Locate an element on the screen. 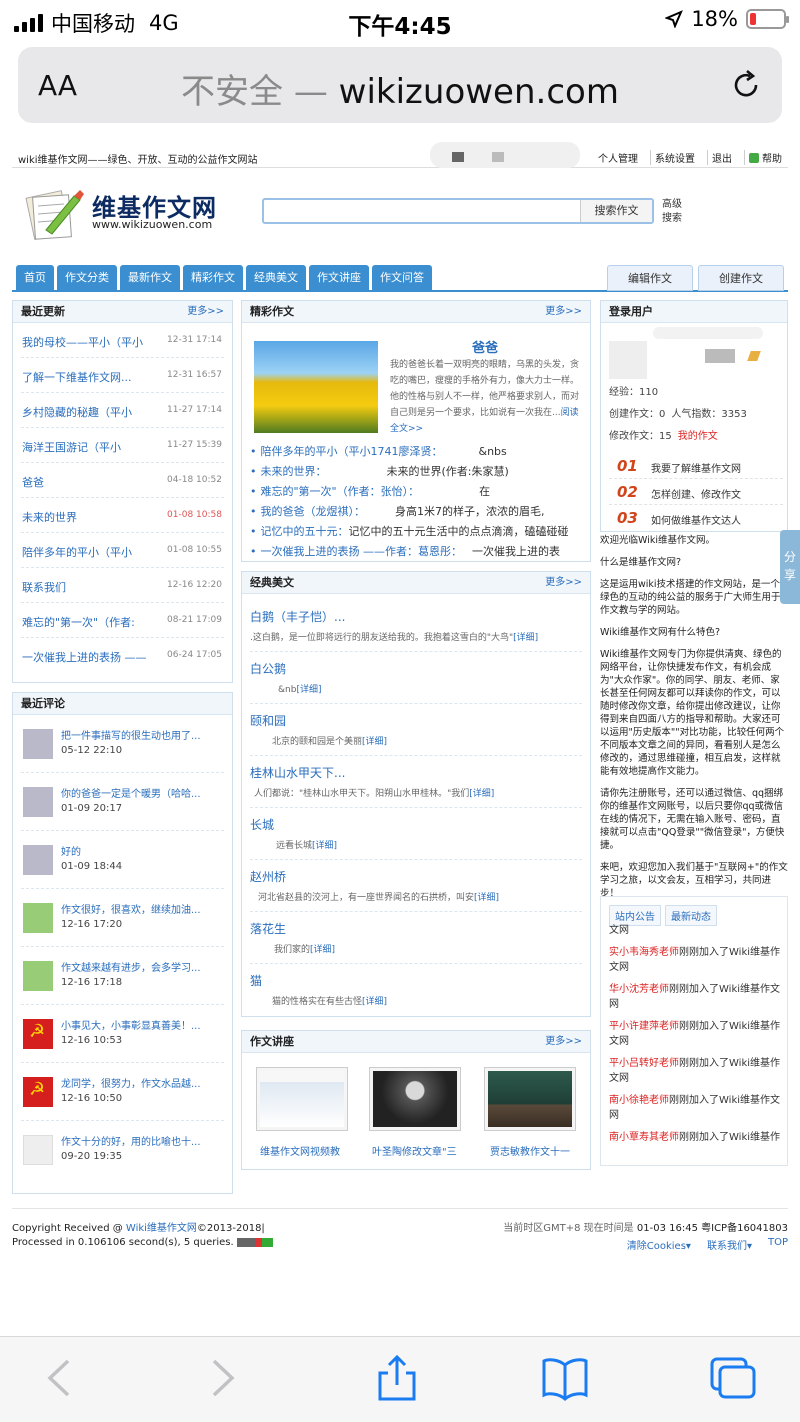  featured-list-item: • 记忆中的五十元：记忆中的五十元生活中的点点滴滴，磕磕碰碰 is located at coordinates (415, 531).